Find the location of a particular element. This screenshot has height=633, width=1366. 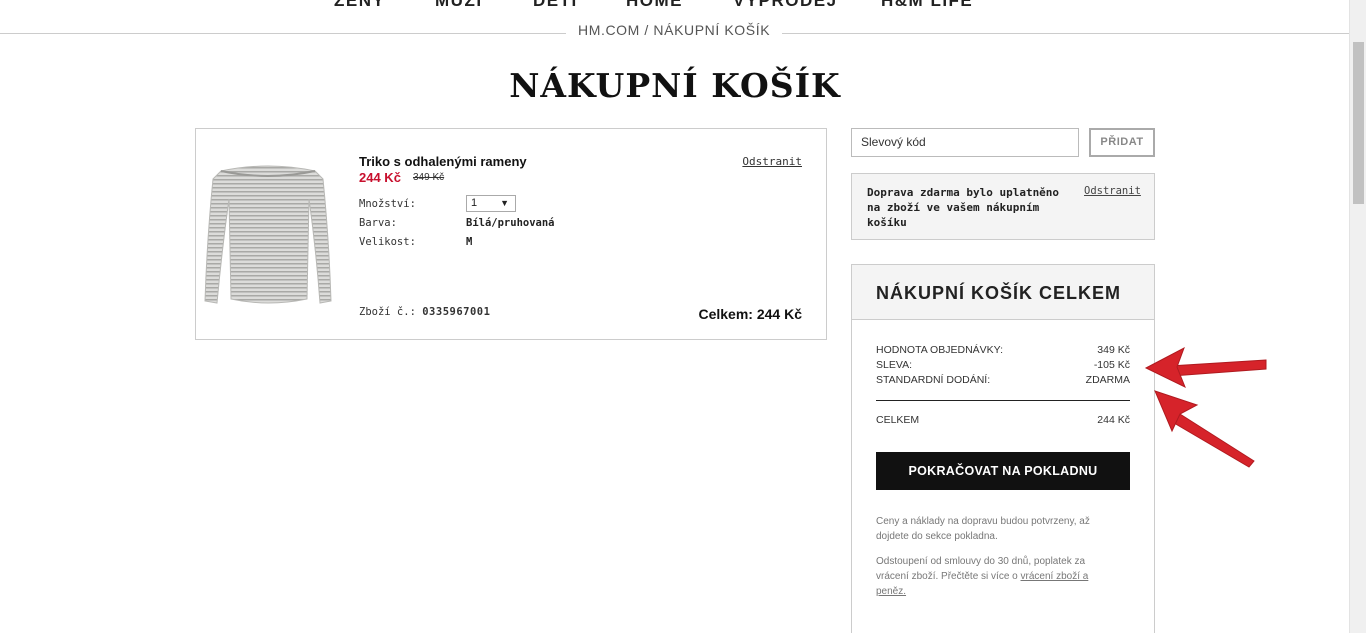

order-value: 349 Kč is located at coordinates (1113, 350).